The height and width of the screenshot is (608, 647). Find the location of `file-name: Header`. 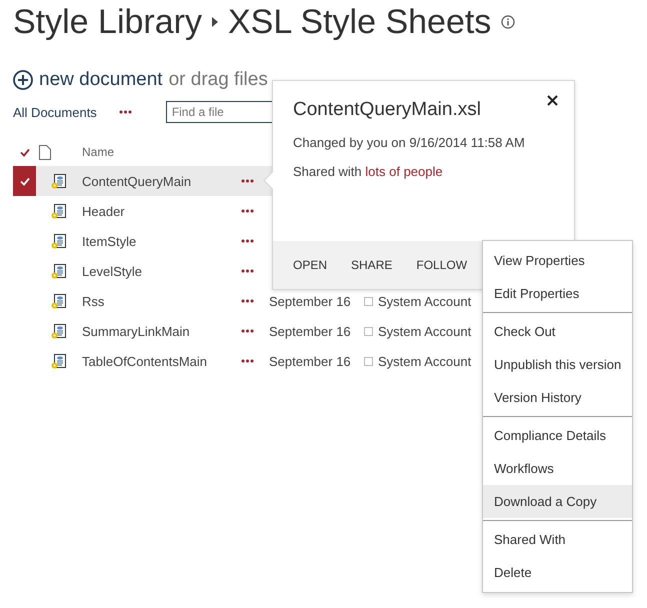

file-name: Header is located at coordinates (160, 211).